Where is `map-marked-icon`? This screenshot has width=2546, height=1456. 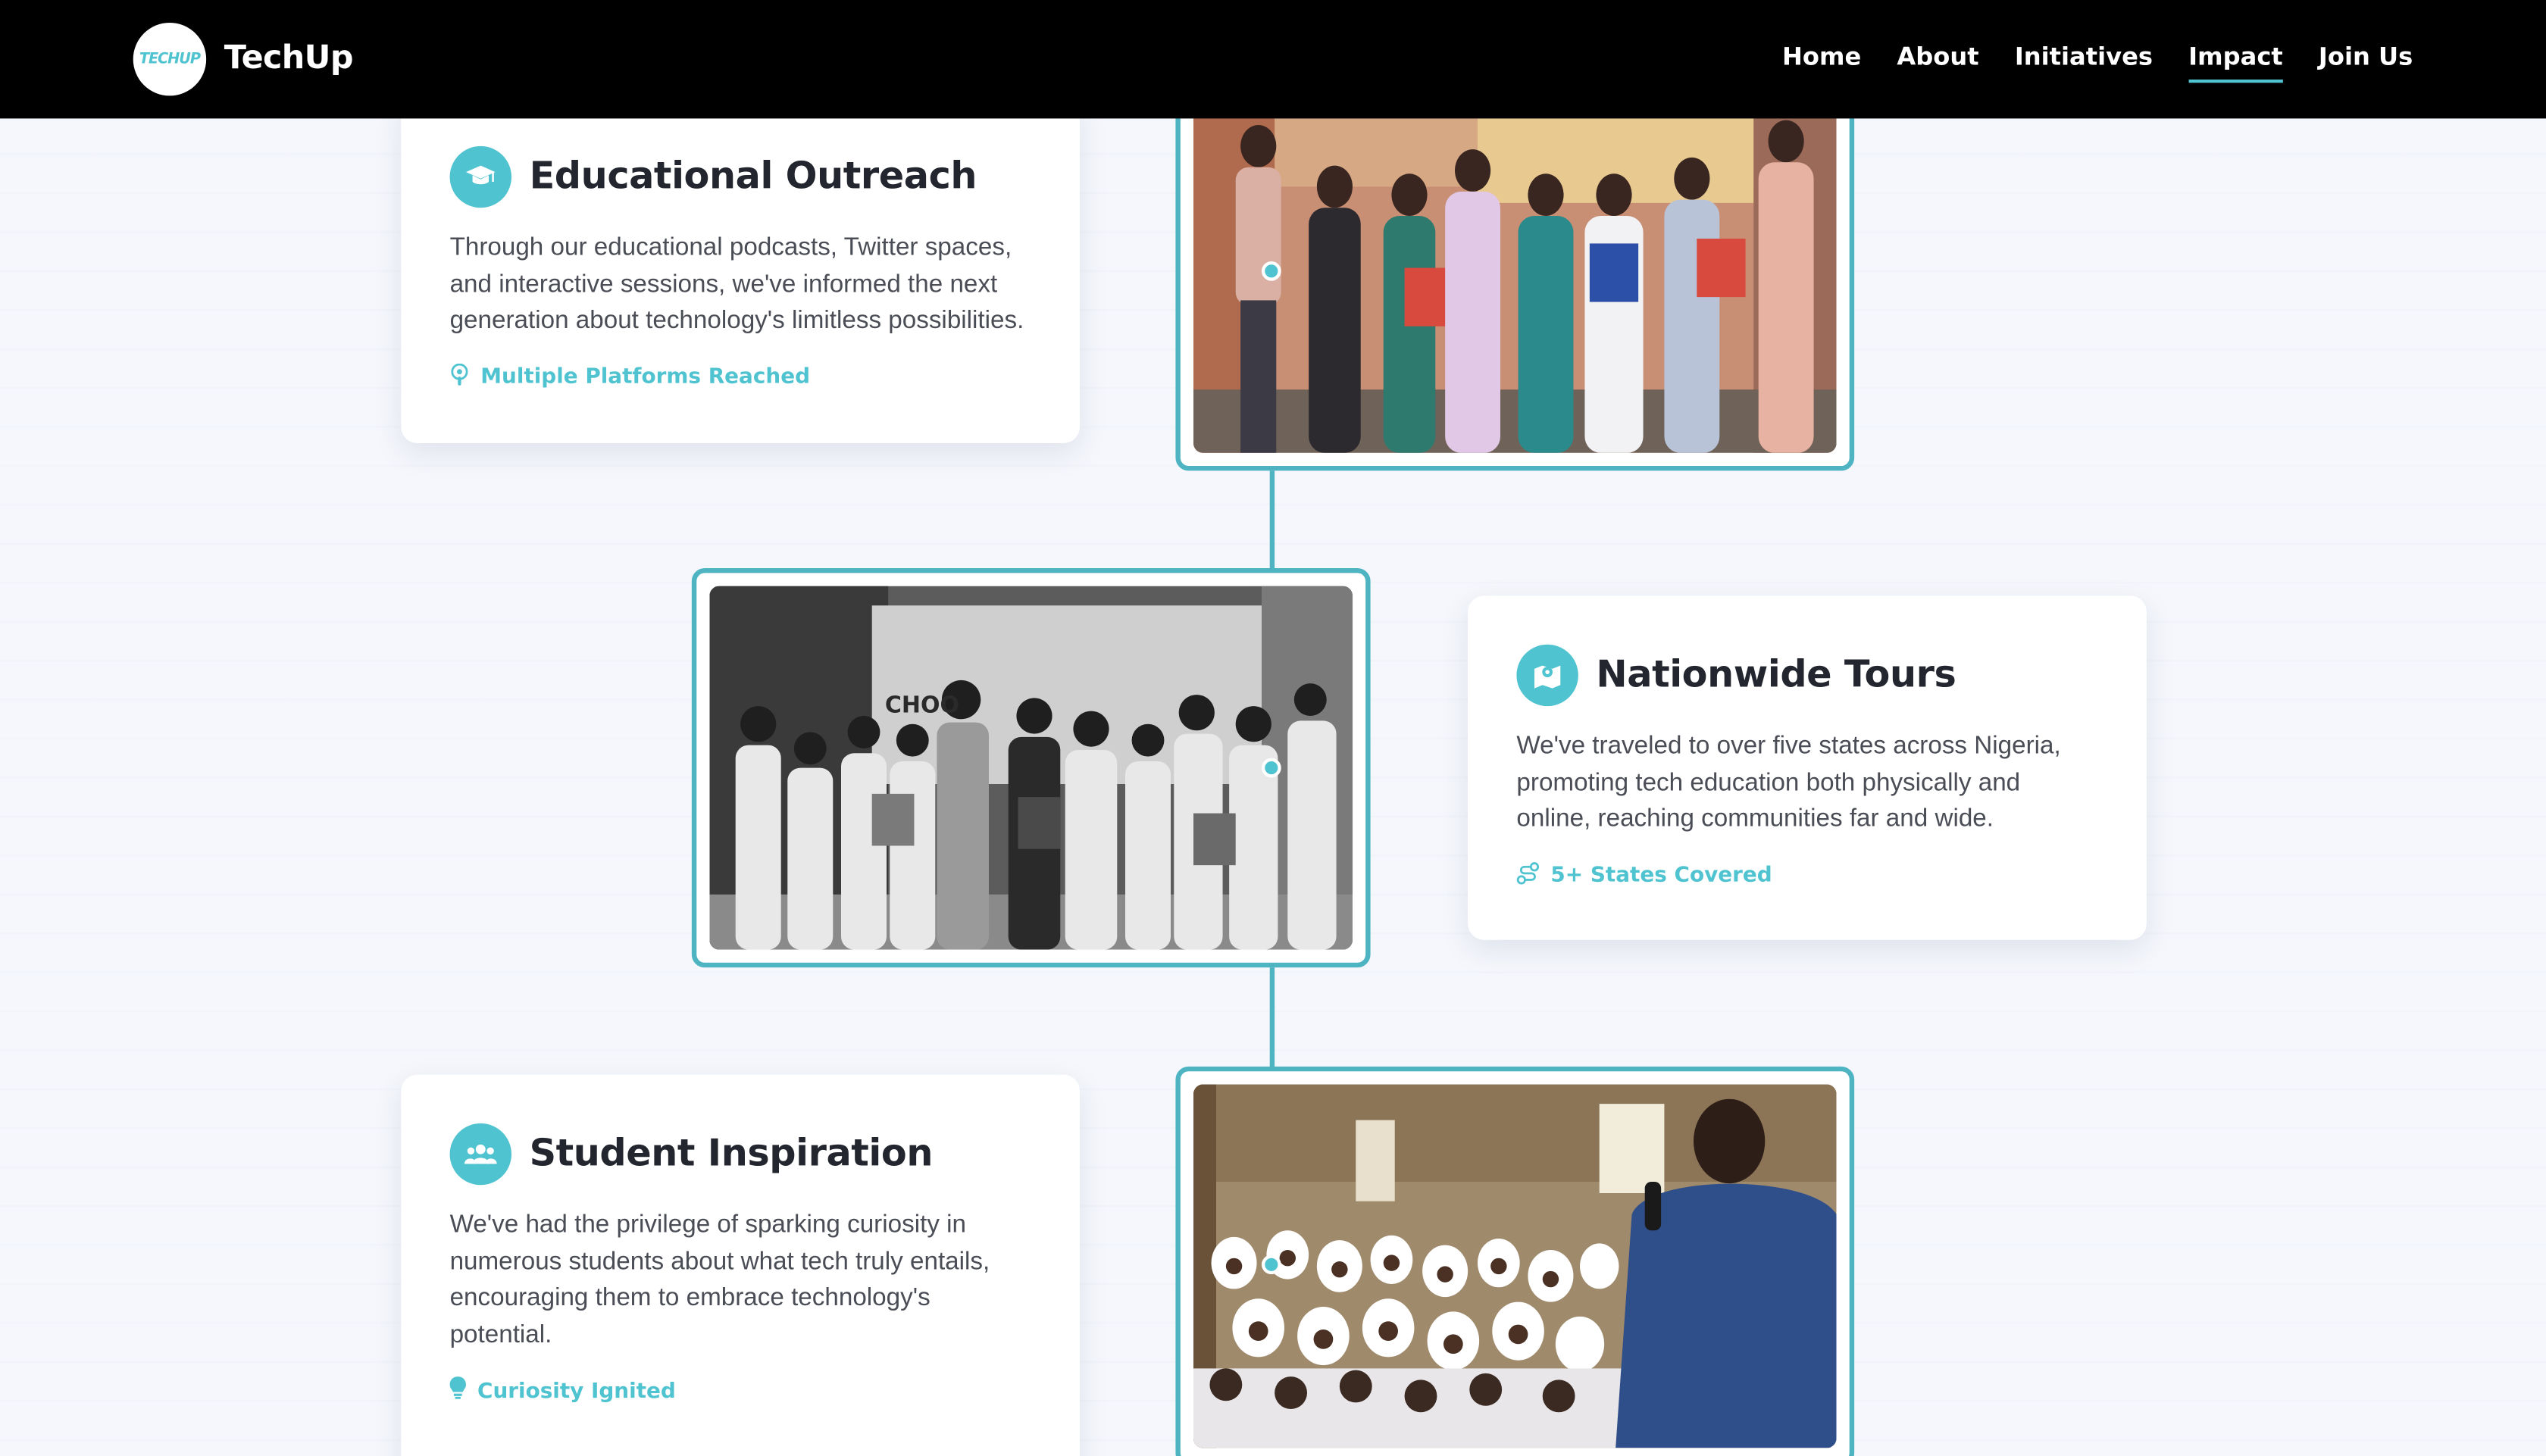 map-marked-icon is located at coordinates (1547, 675).